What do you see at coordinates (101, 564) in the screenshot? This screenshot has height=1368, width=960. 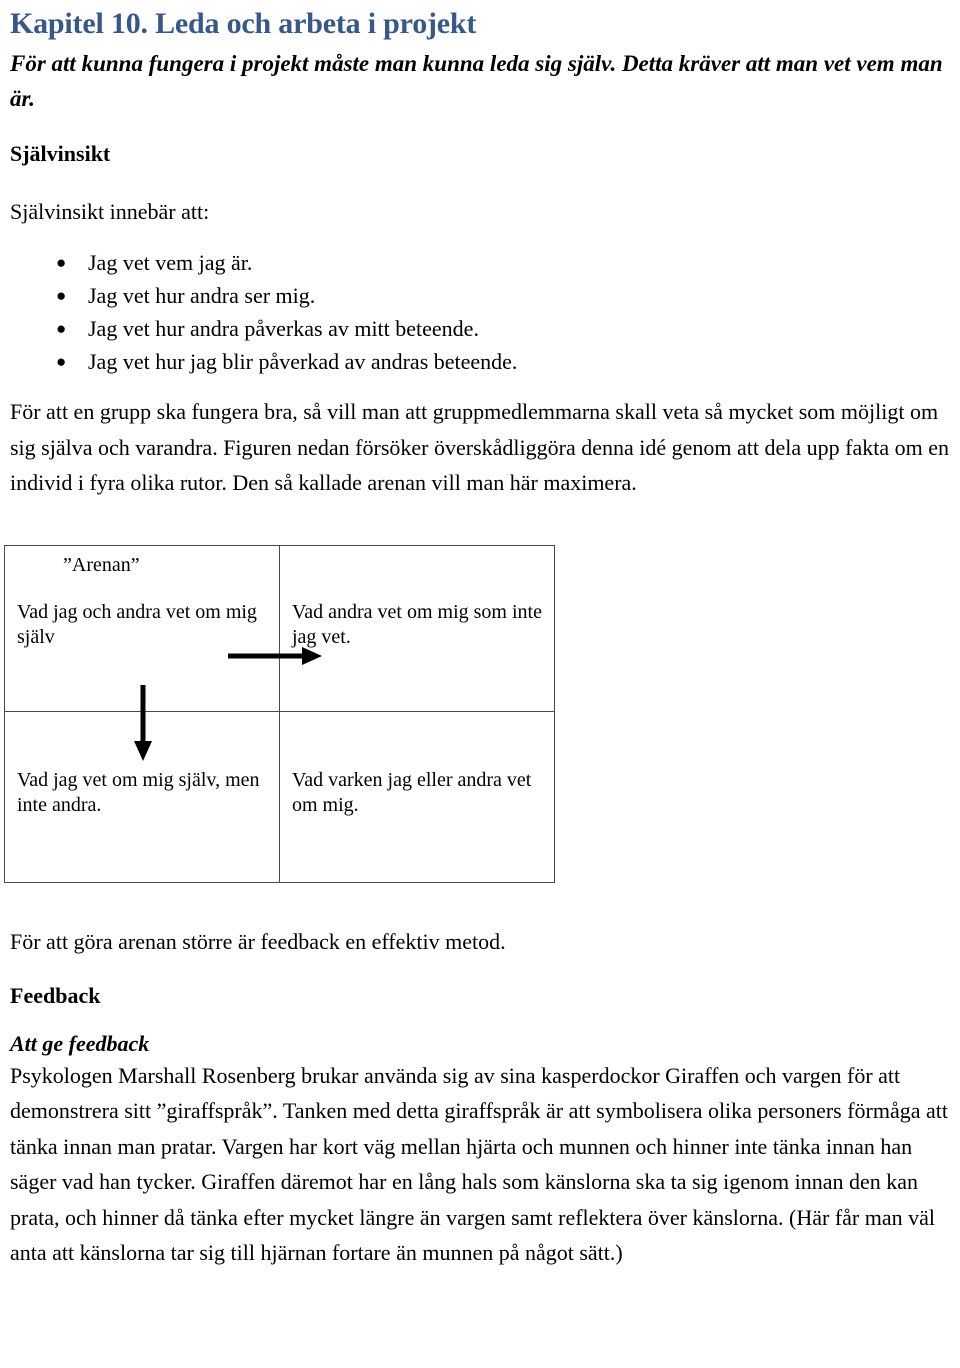 I see `arena-label: ”Arenan”` at bounding box center [101, 564].